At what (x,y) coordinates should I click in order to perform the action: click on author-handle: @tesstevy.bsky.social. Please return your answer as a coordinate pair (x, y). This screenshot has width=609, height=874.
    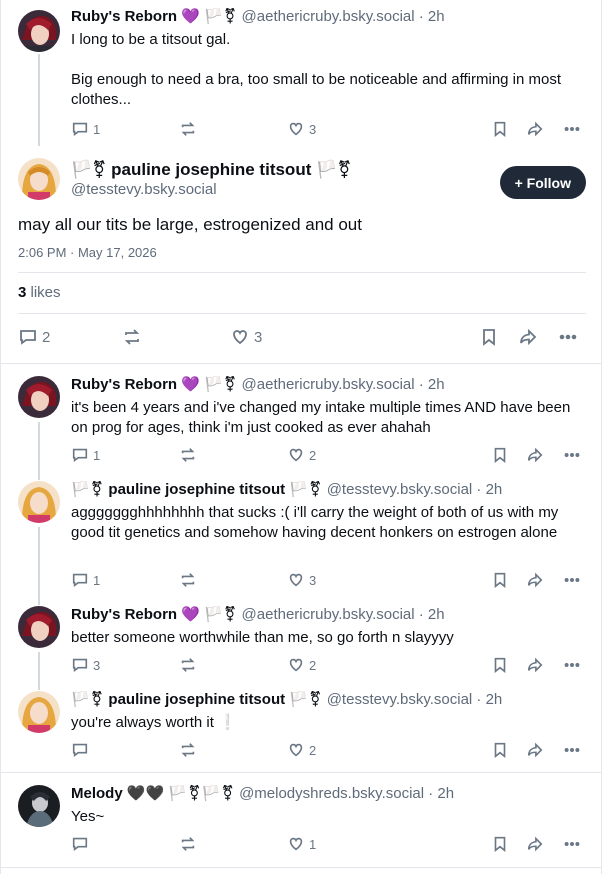
    Looking at the image, I should click on (211, 190).